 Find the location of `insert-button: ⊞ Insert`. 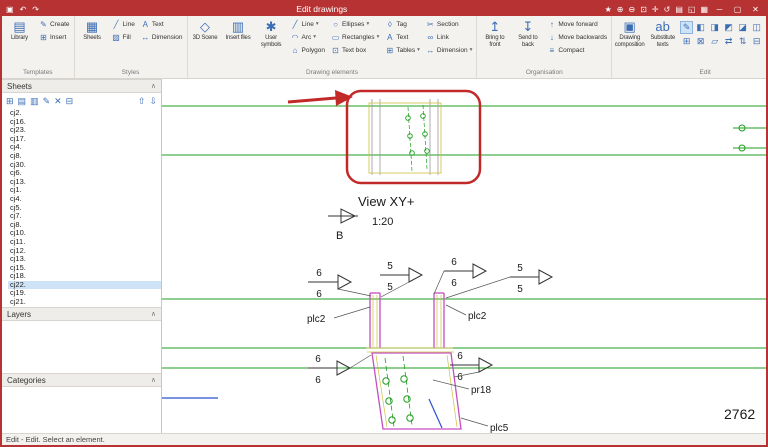

insert-button: ⊞ Insert is located at coordinates (54, 37).